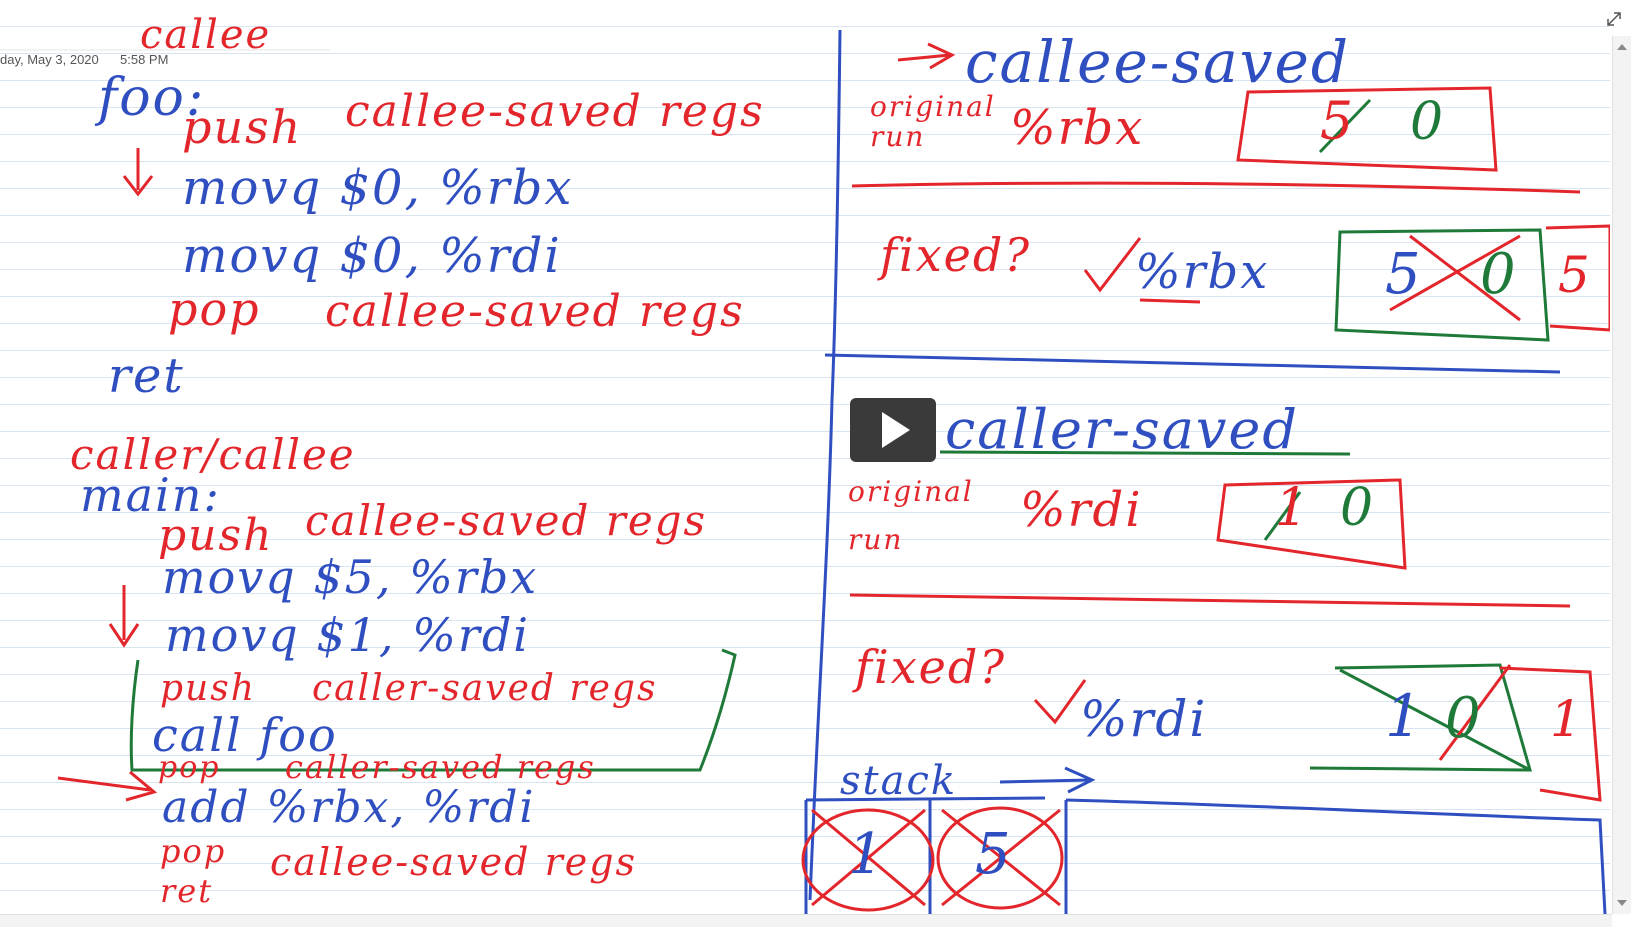  I want to click on fixed-rdi-diag, so click(1435, 720).